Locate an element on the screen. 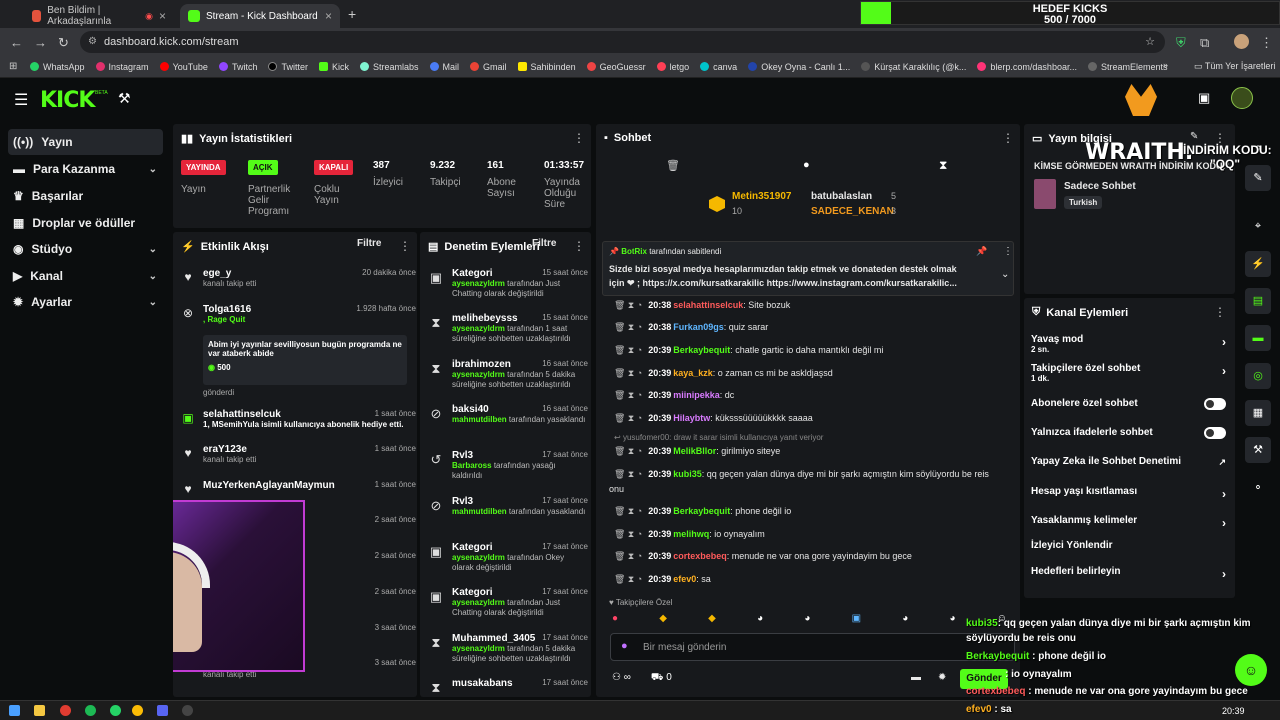 This screenshot has width=1280, height=720. browser-tab-kick: Stream - Kick Dashboard × is located at coordinates (260, 16).